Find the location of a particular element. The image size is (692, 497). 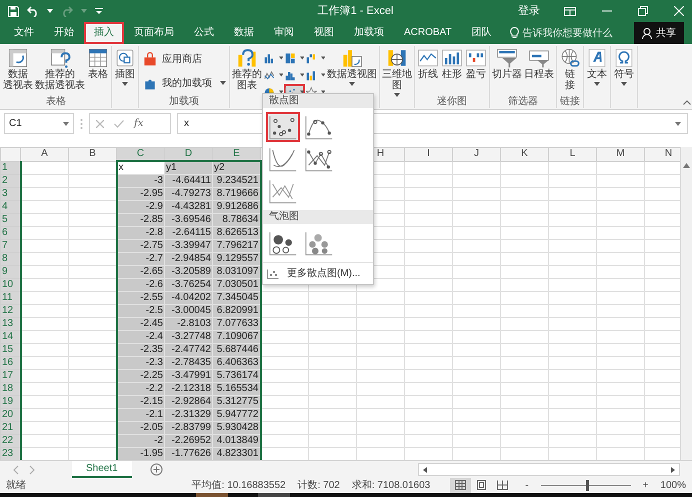

row-header: 23 is located at coordinates (10, 454).